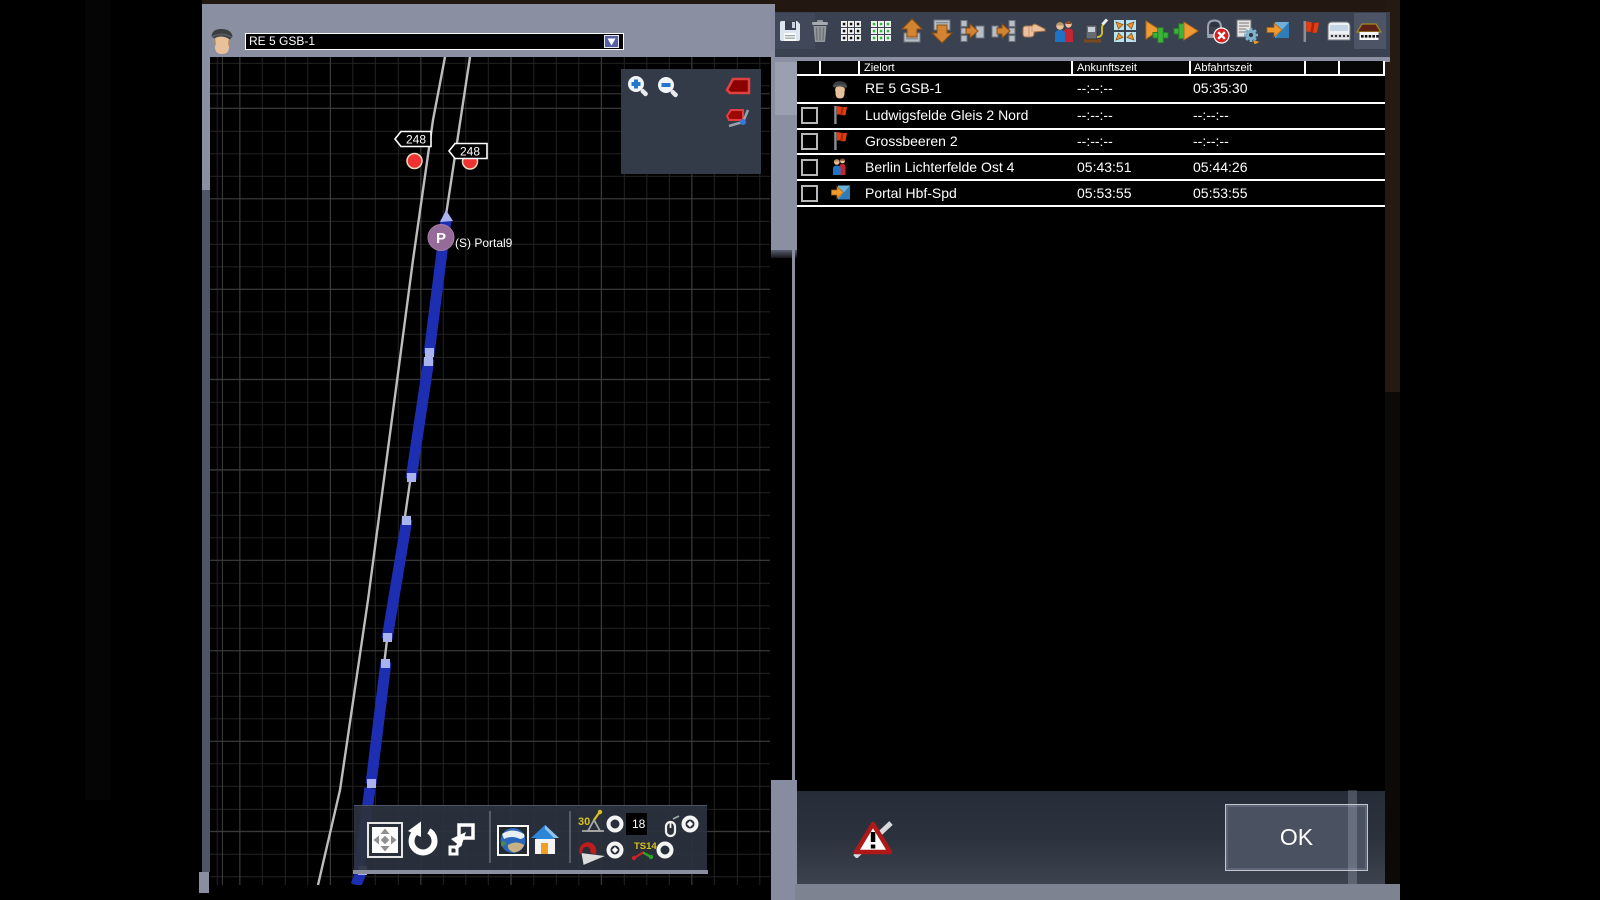  What do you see at coordinates (639, 824) in the screenshot?
I see `svg-text: 18` at bounding box center [639, 824].